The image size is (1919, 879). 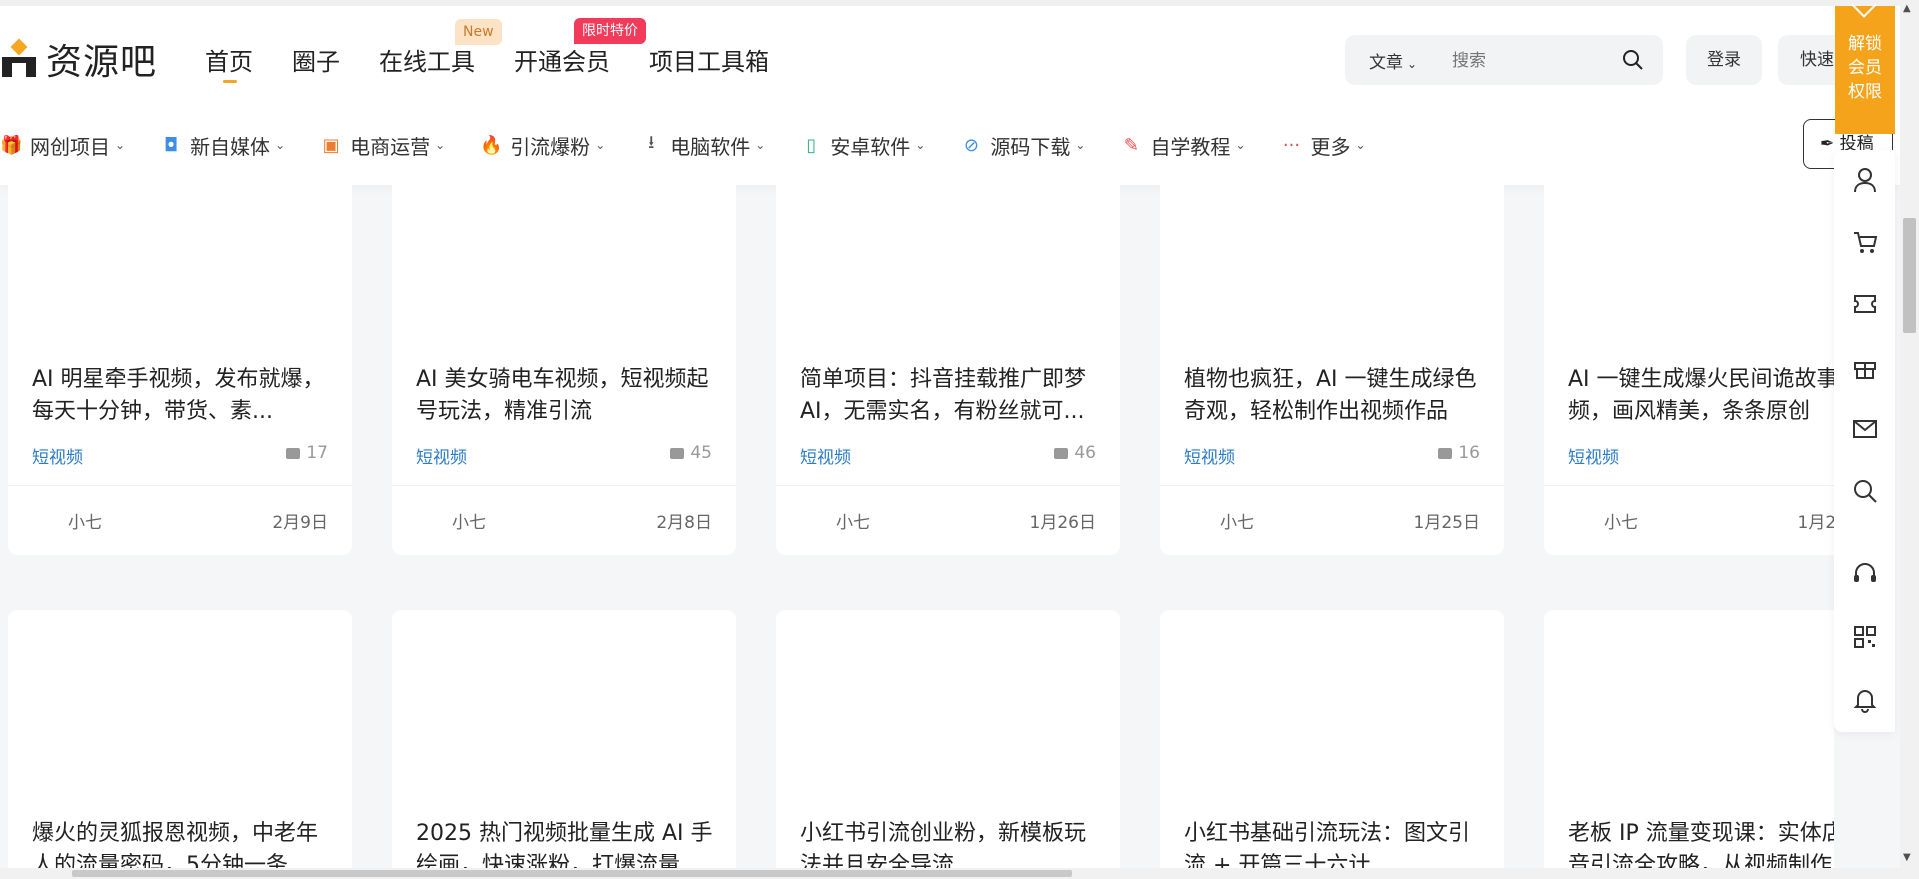 What do you see at coordinates (506, 62) in the screenshot?
I see `main-nav: 首页 圈子 在线工具 开通会员 项目工具箱` at bounding box center [506, 62].